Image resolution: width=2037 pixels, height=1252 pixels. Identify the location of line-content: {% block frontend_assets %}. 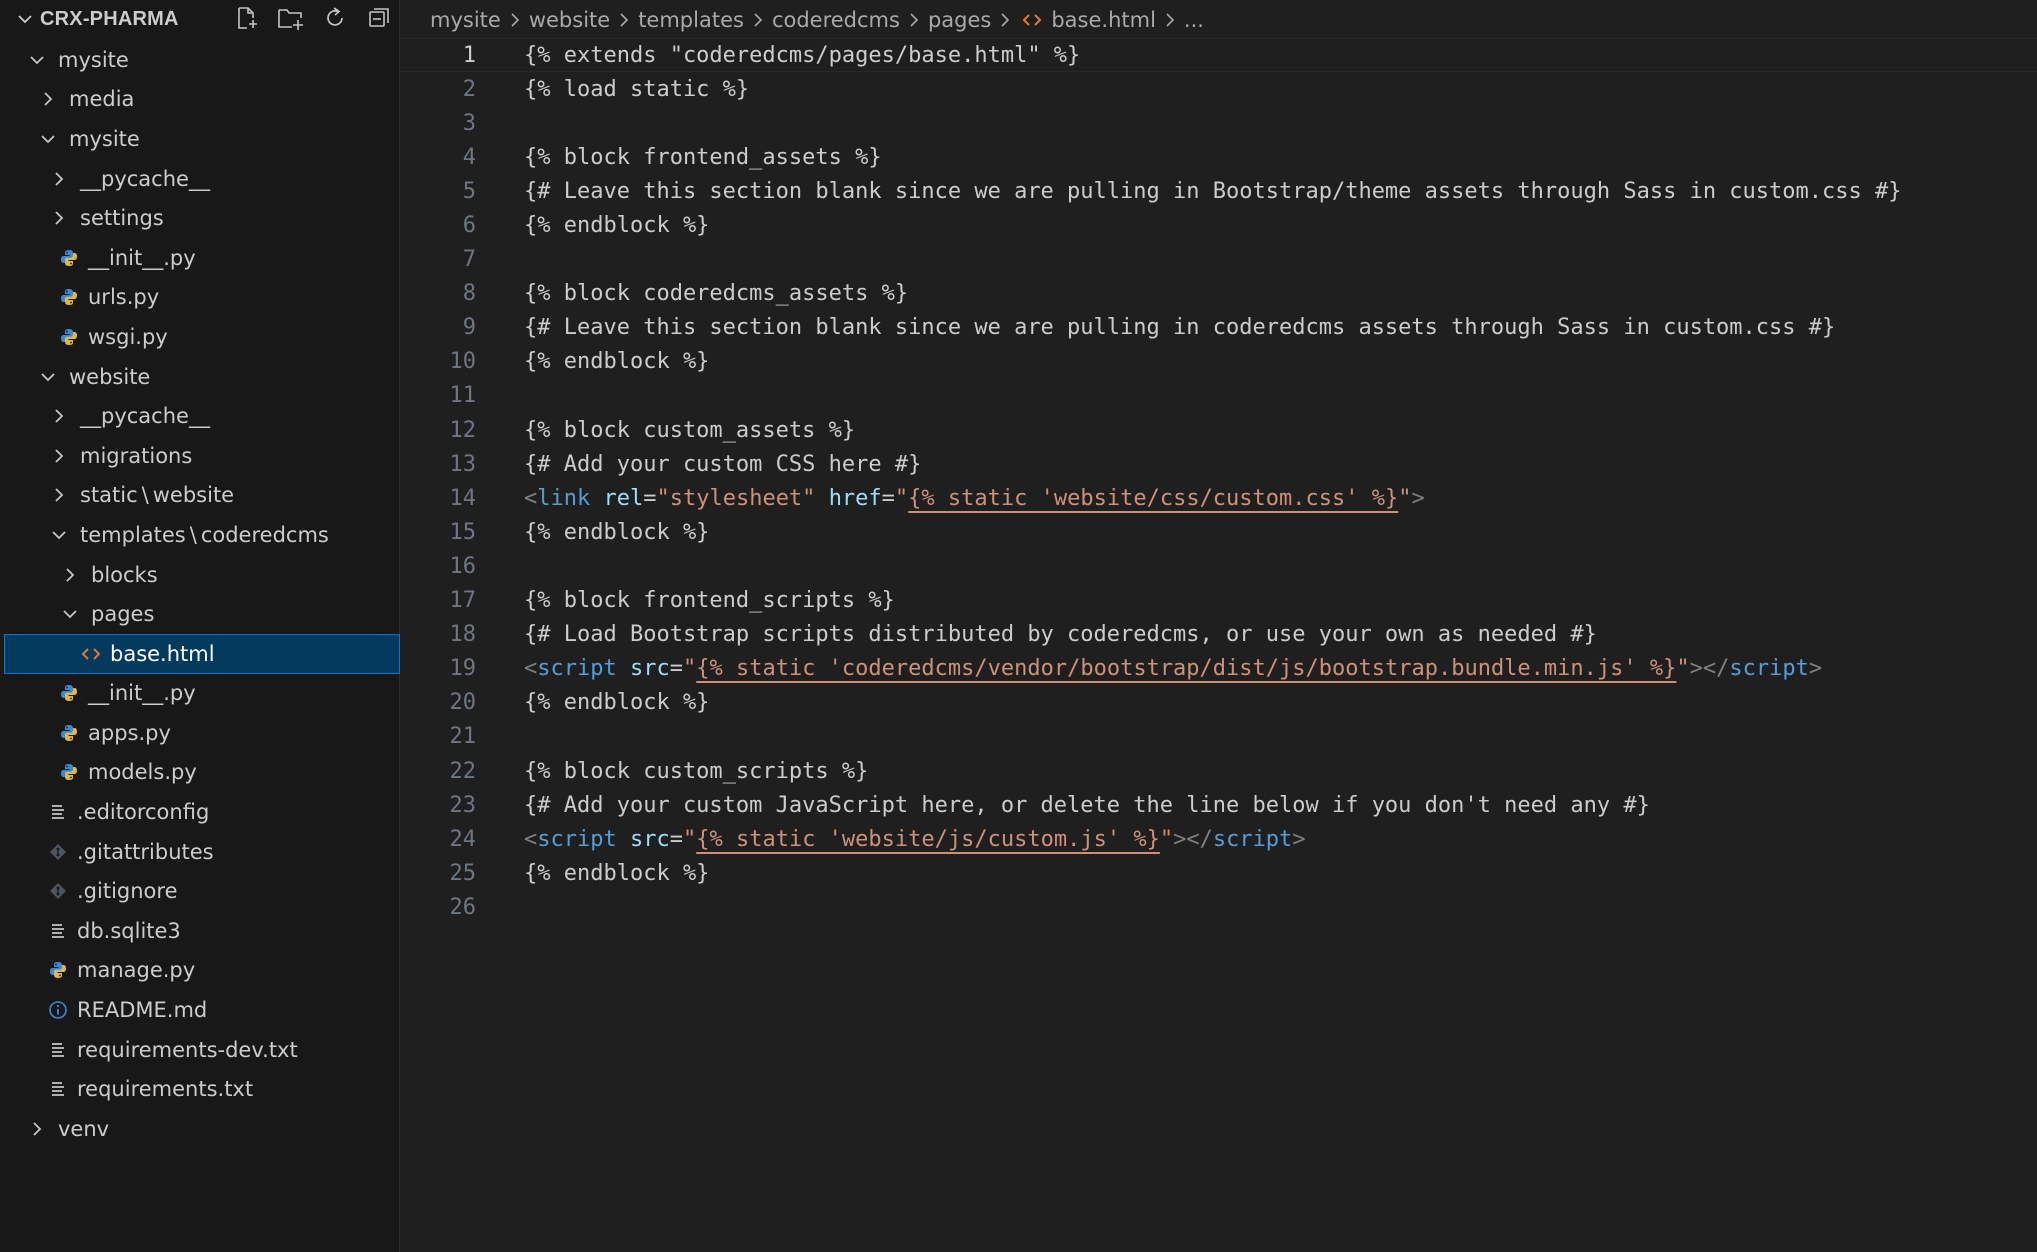
(703, 157).